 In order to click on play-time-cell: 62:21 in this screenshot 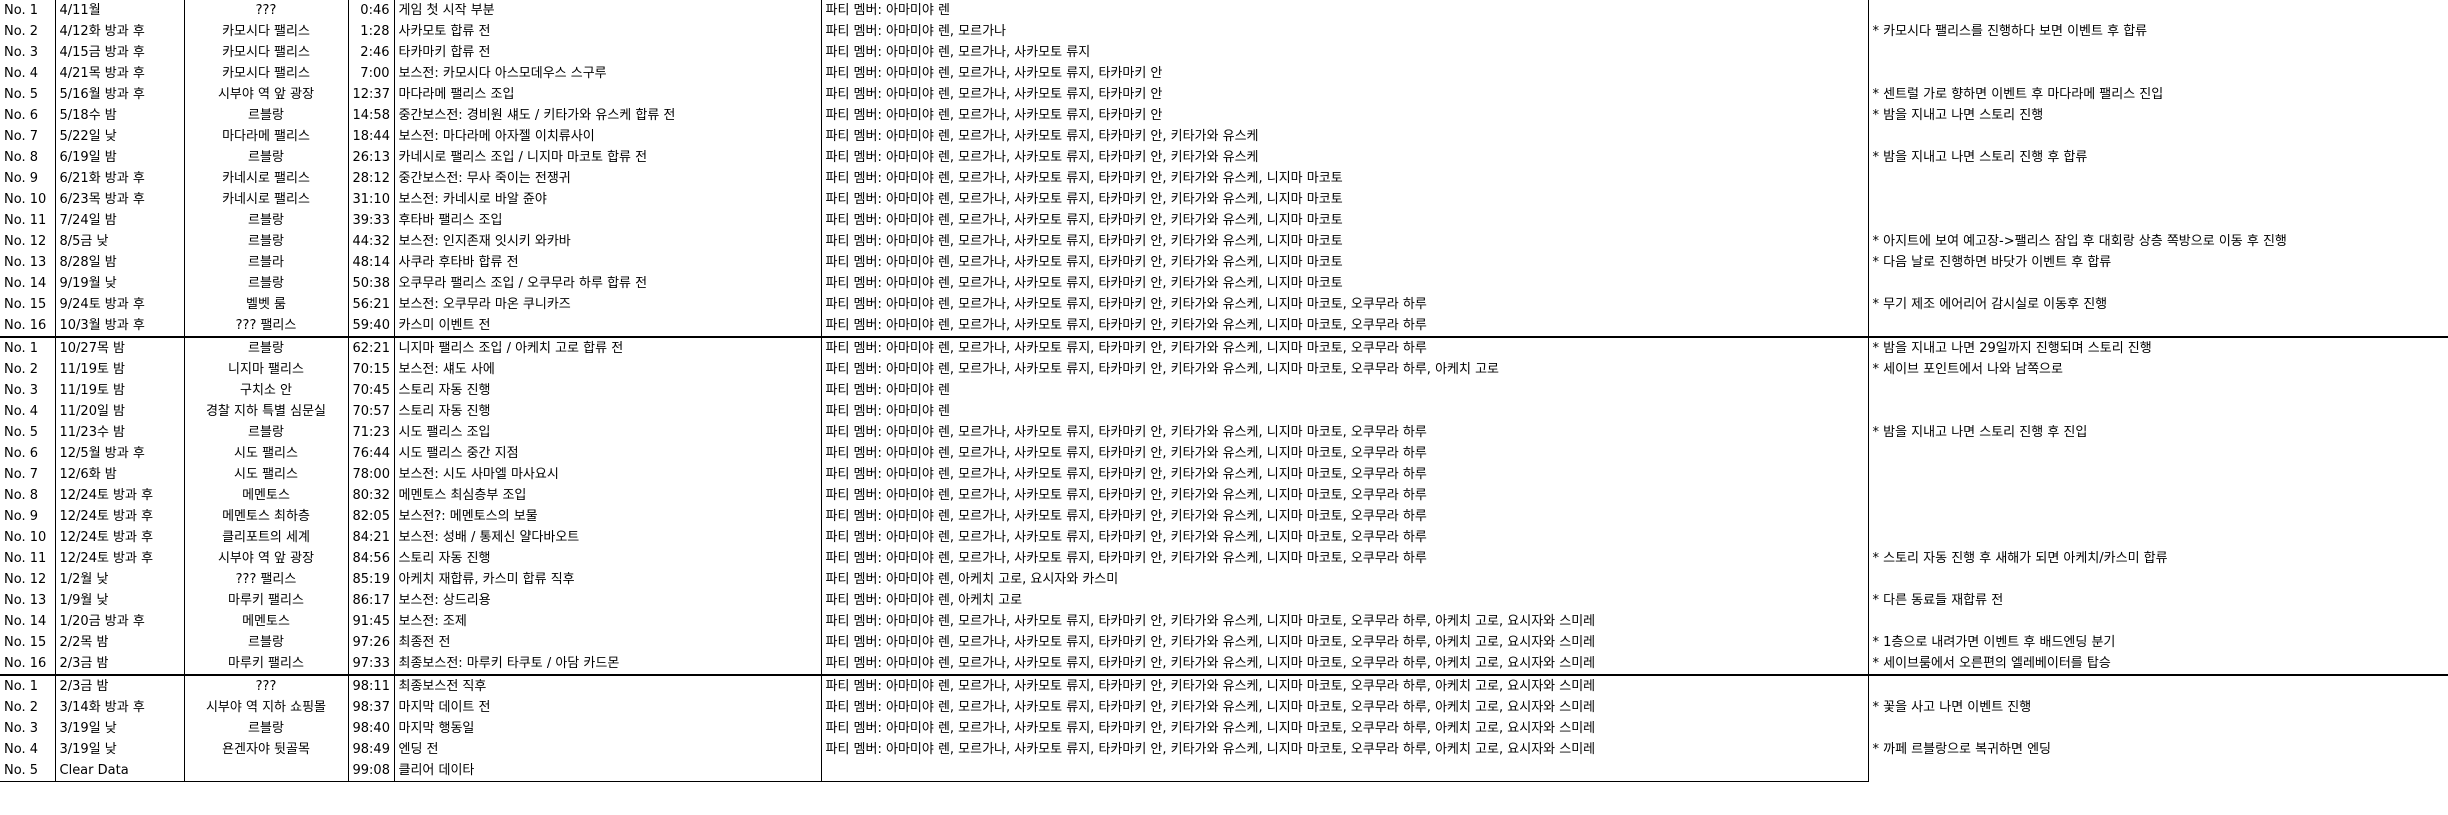, I will do `click(371, 348)`.